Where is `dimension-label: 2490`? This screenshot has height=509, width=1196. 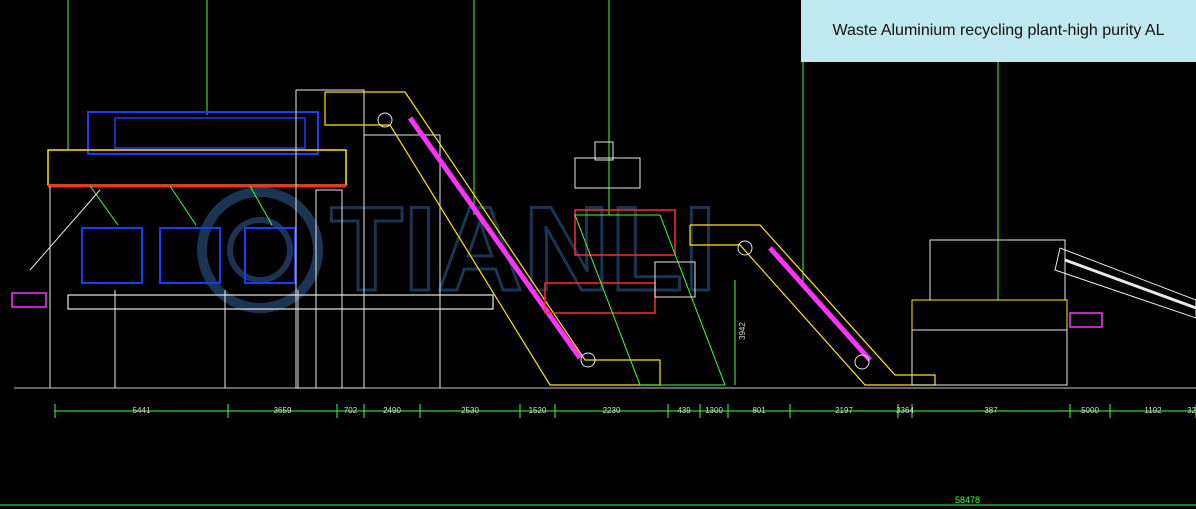
dimension-label: 2490 is located at coordinates (392, 410).